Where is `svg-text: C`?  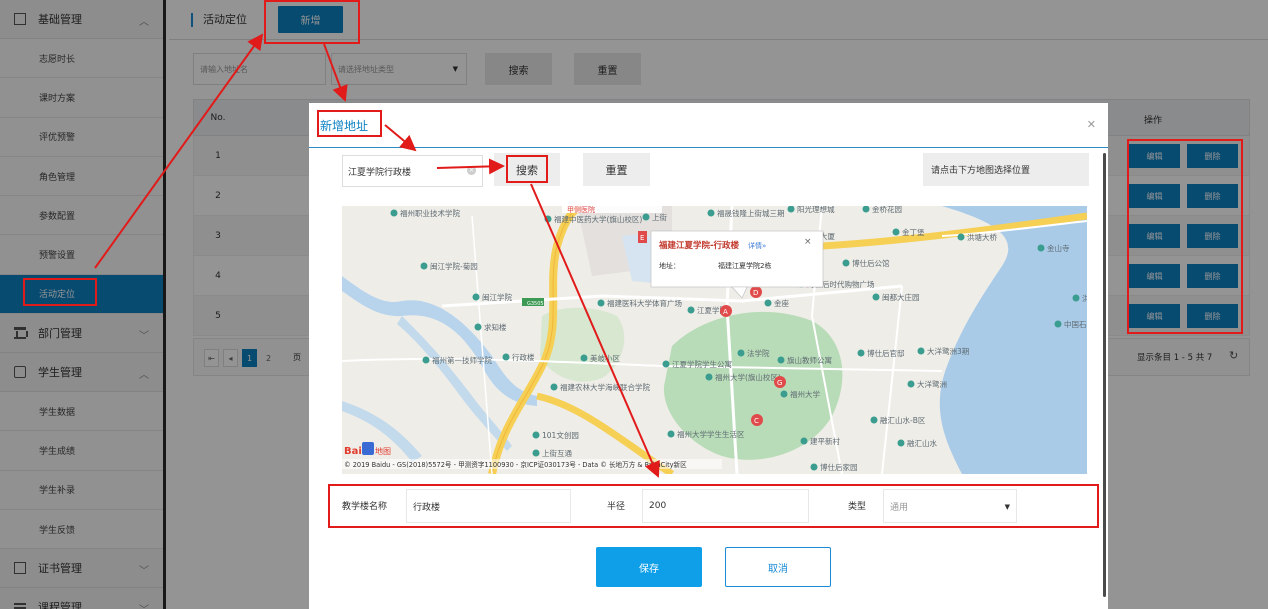
svg-text: C is located at coordinates (756, 421).